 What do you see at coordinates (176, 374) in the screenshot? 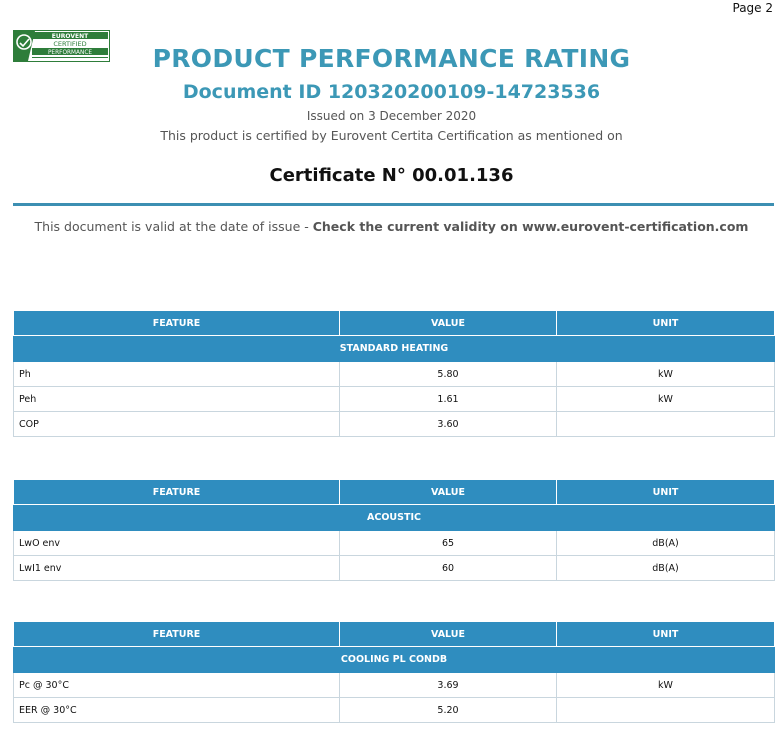
I see `feature-cell: Ph` at bounding box center [176, 374].